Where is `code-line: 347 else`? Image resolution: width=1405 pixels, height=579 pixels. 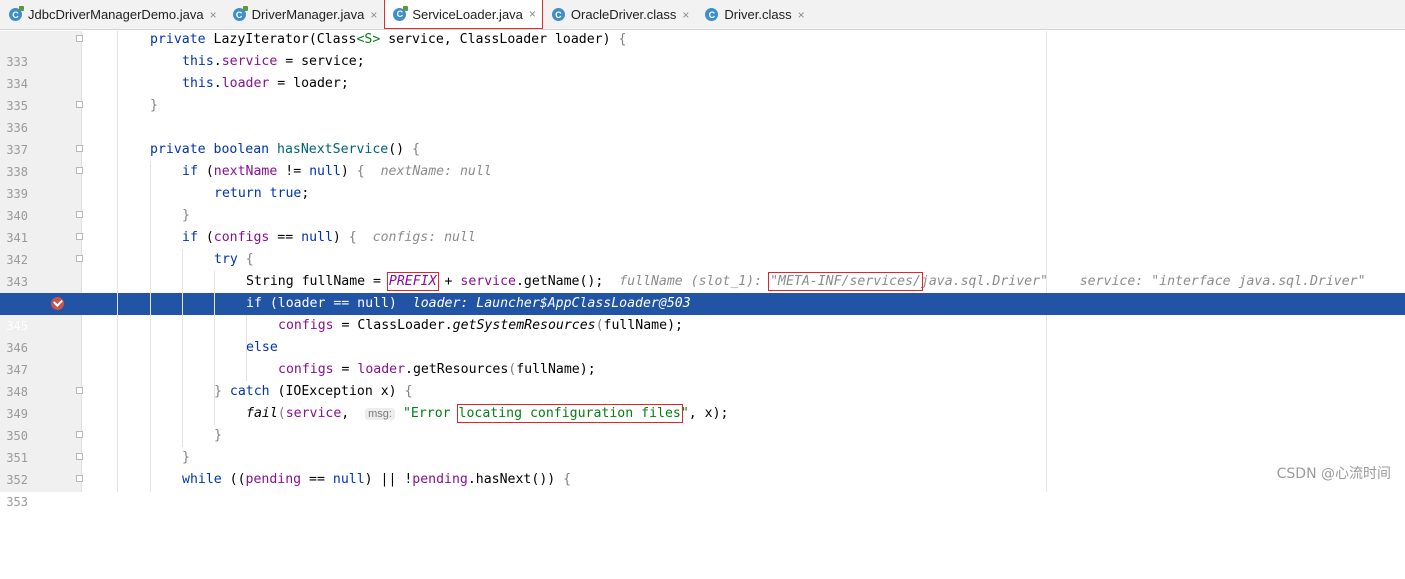 code-line: 347 else is located at coordinates (702, 357).